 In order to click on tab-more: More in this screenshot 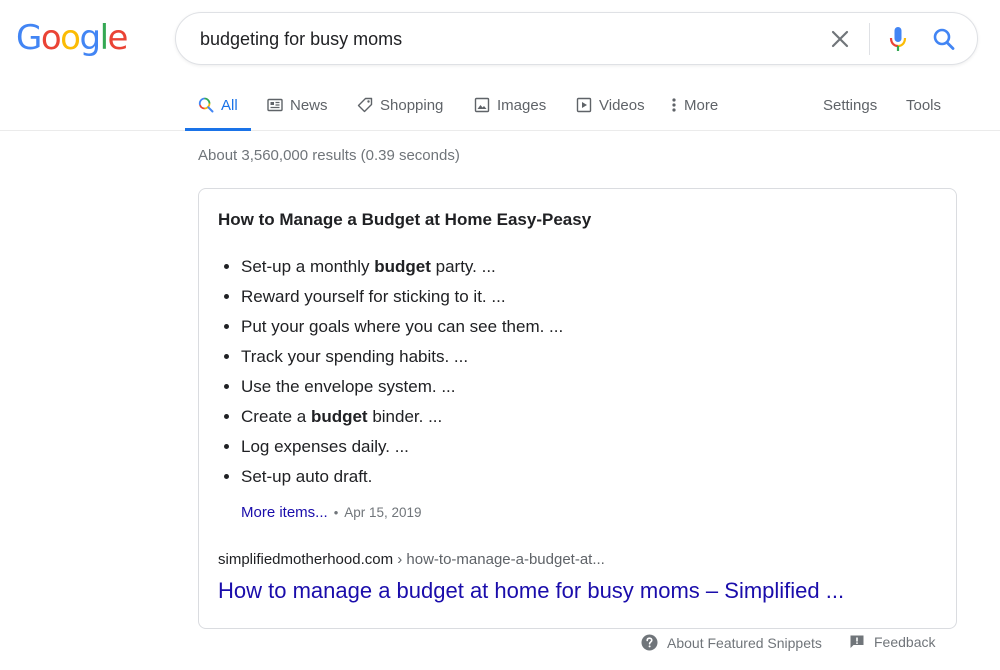, I will do `click(693, 105)`.